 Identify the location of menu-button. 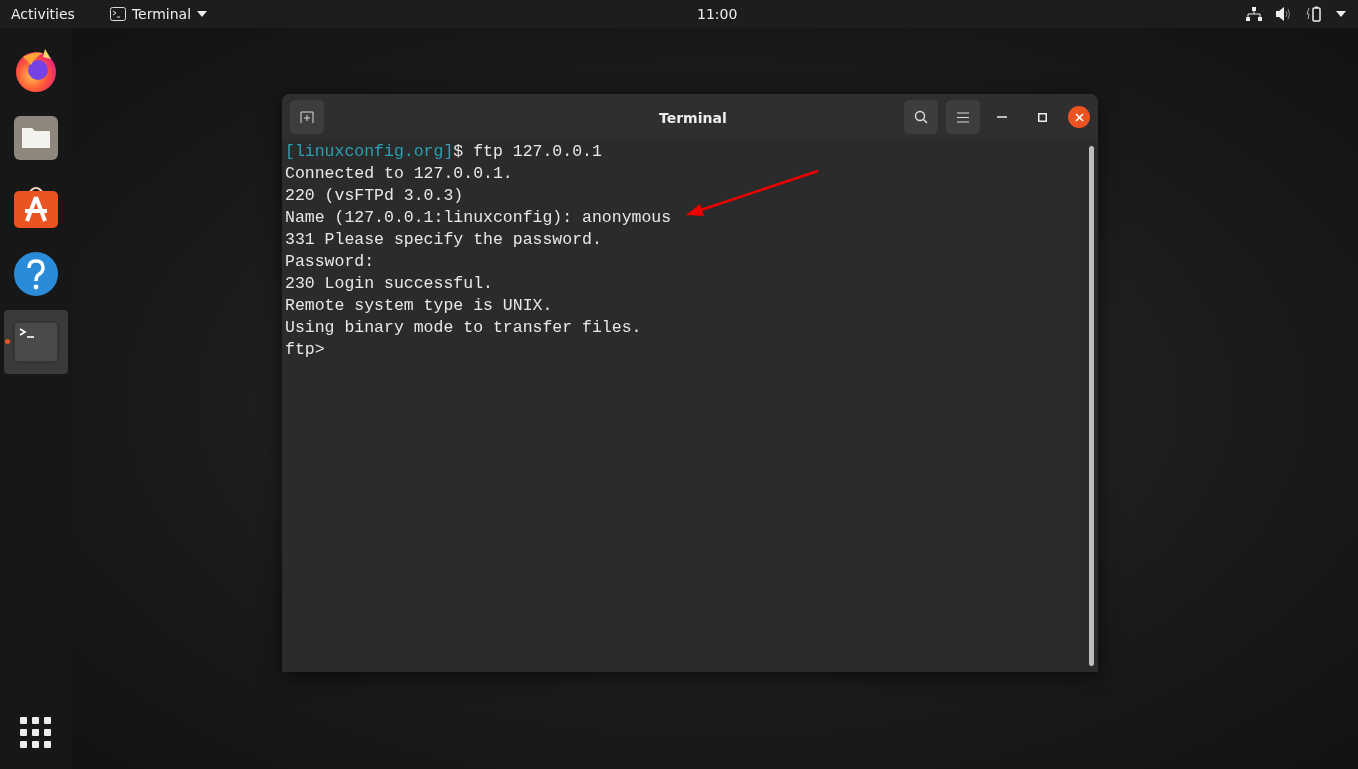
(963, 117).